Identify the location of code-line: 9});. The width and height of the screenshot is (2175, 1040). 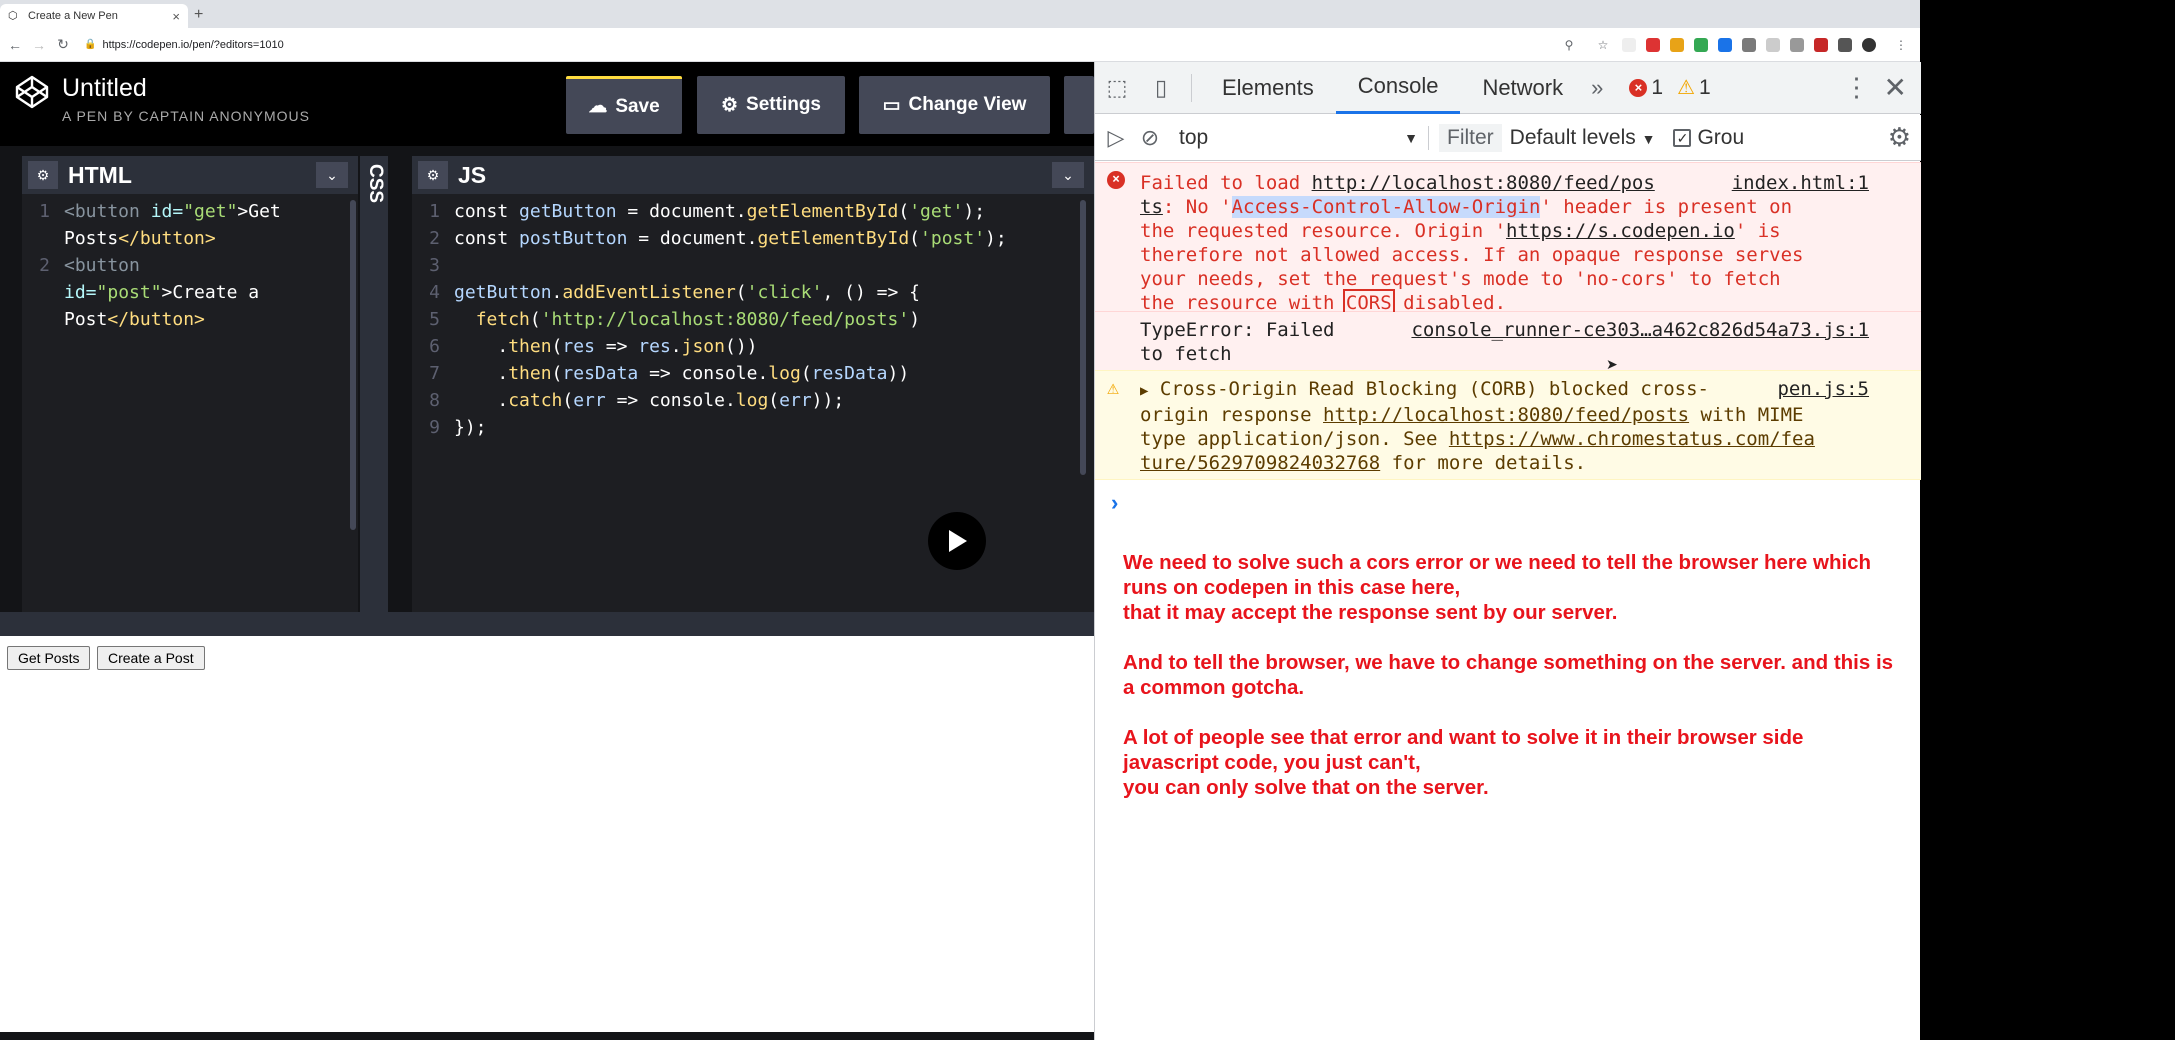
(756, 427).